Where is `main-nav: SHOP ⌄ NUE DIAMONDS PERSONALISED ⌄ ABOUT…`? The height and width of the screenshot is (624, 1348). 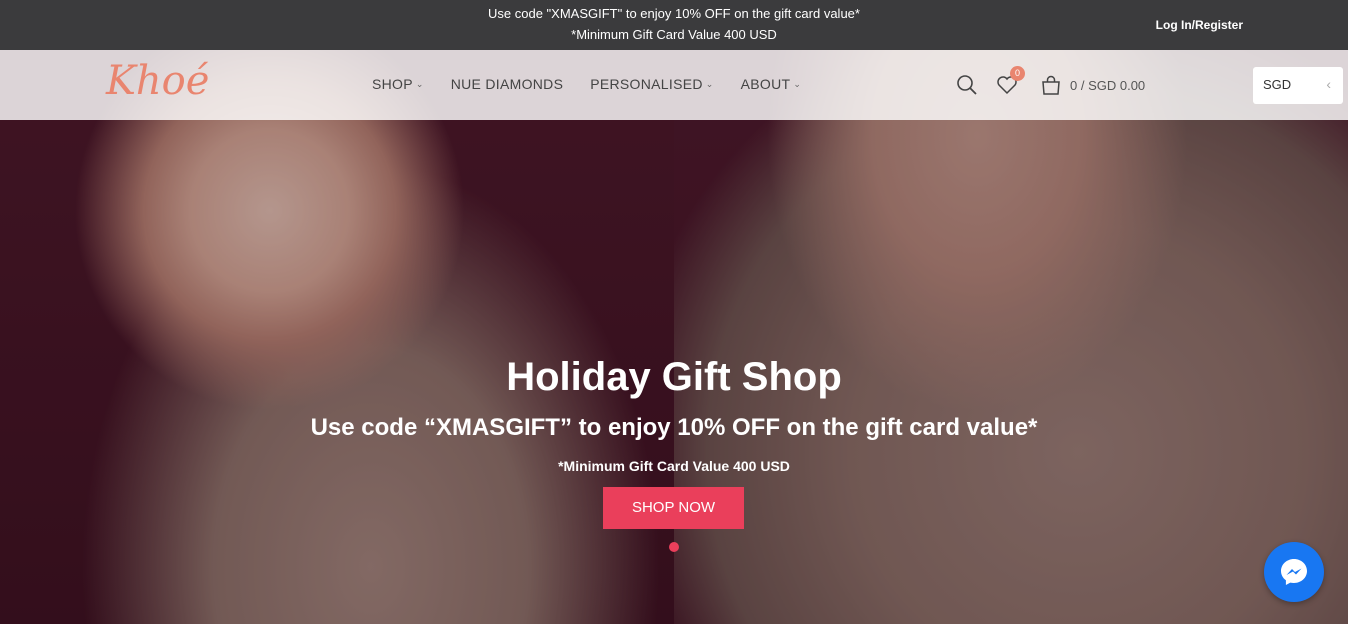
main-nav: SHOP ⌄ NUE DIAMONDS PERSONALISED ⌄ ABOUT… is located at coordinates (600, 84).